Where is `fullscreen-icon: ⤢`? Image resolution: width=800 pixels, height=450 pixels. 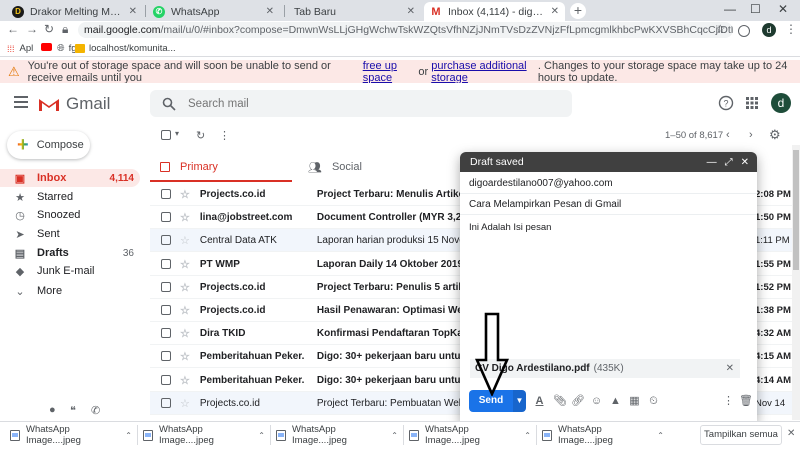 fullscreen-icon: ⤢ is located at coordinates (729, 162).